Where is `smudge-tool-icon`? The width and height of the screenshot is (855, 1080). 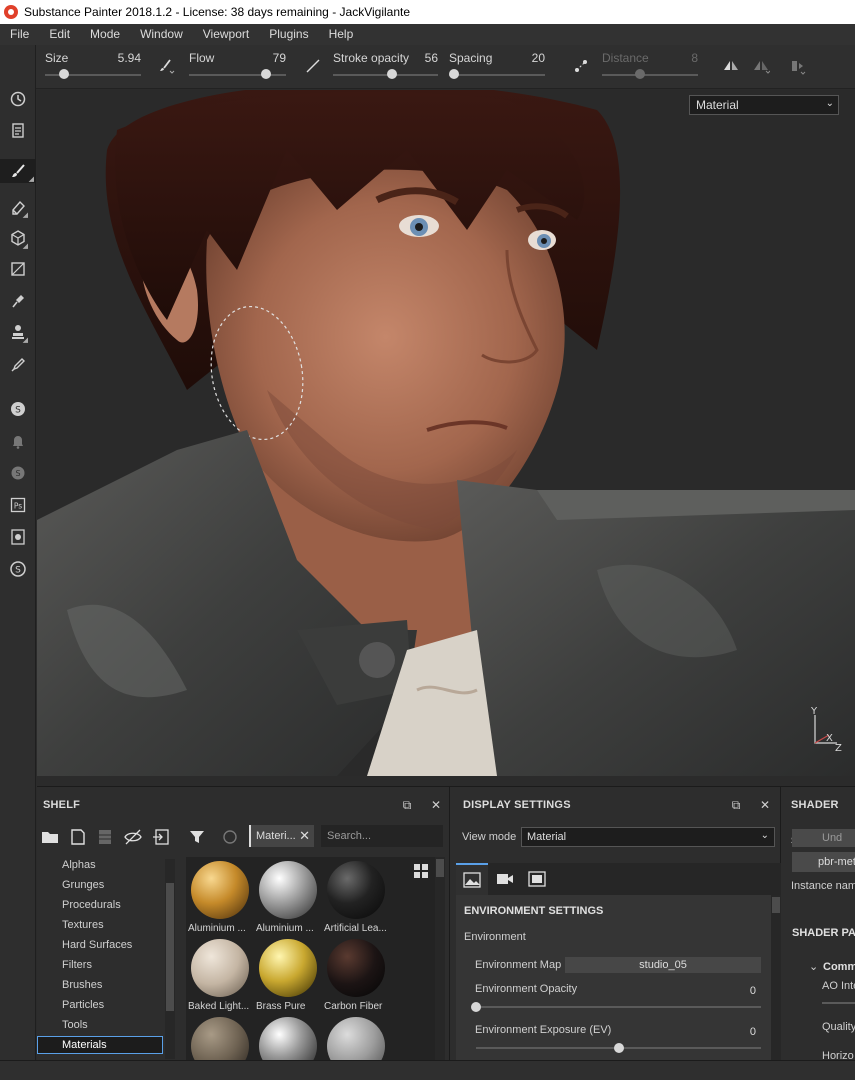 smudge-tool-icon is located at coordinates (18, 301).